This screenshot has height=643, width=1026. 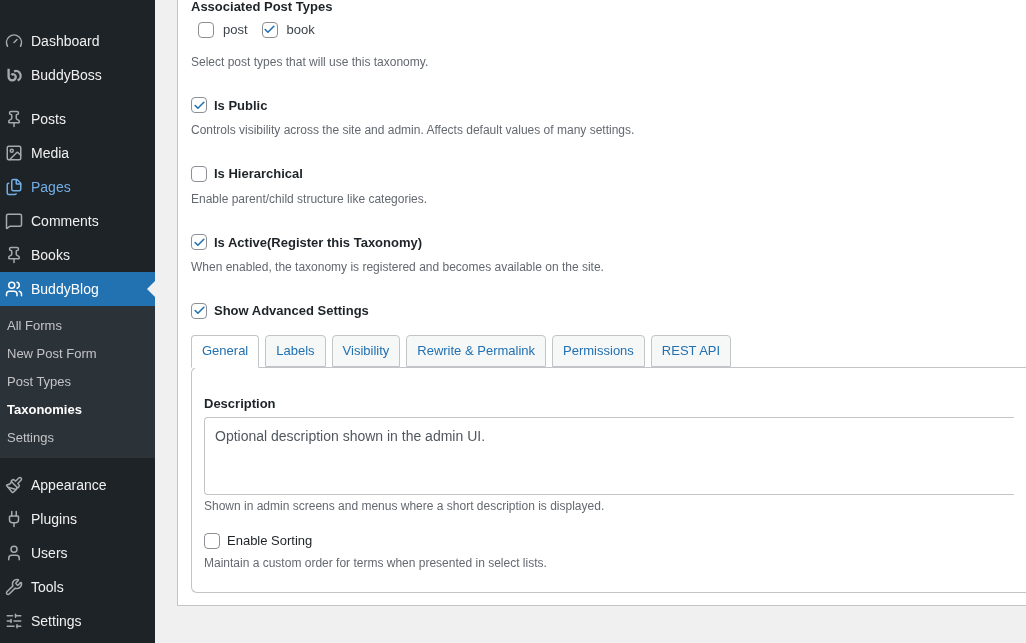 What do you see at coordinates (77, 41) in the screenshot?
I see `menu-item: Dashboard` at bounding box center [77, 41].